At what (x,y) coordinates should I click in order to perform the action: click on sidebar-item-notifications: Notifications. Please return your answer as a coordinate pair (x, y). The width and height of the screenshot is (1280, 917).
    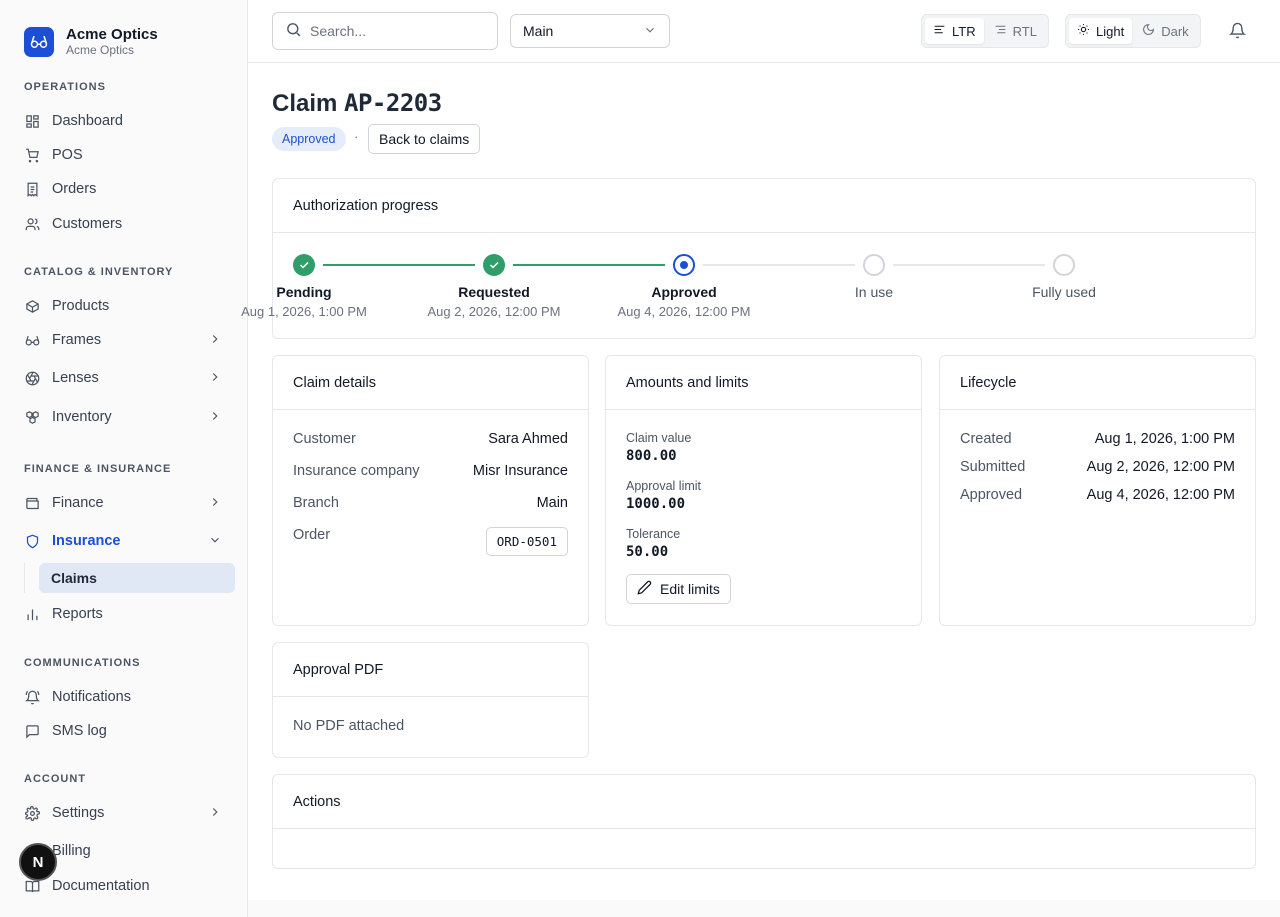
    Looking at the image, I should click on (124, 697).